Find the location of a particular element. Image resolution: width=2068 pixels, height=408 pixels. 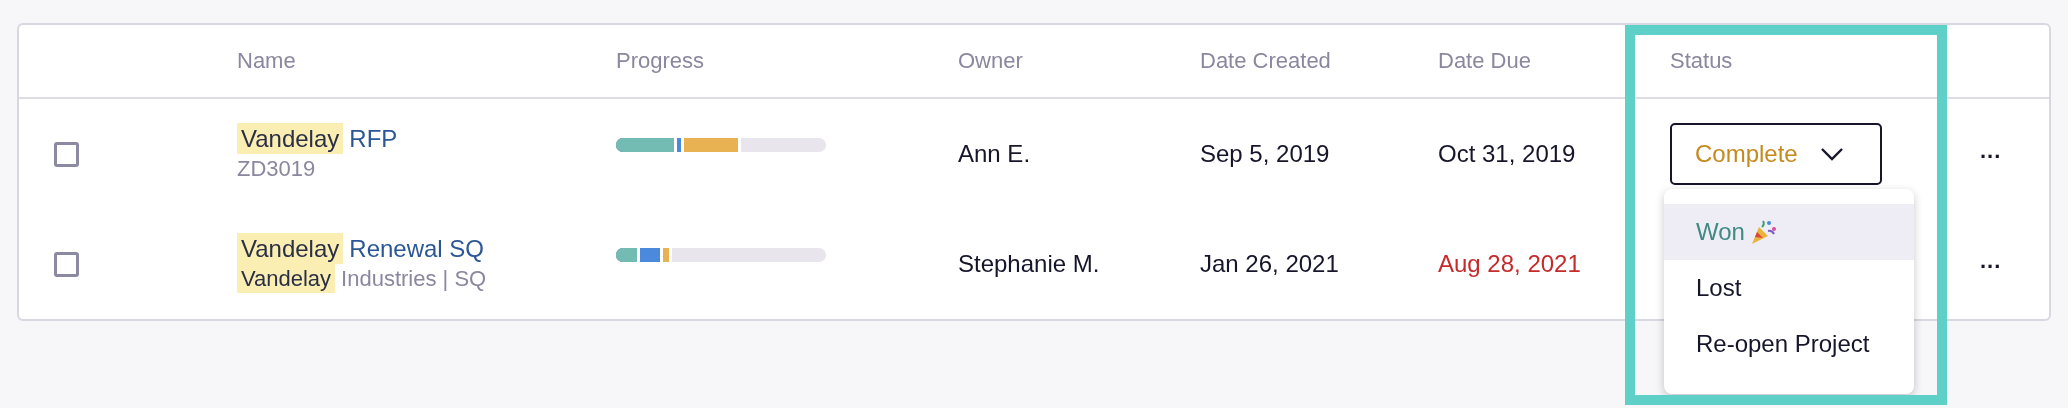

date-created: Sep 5, 2019 is located at coordinates (1265, 153).